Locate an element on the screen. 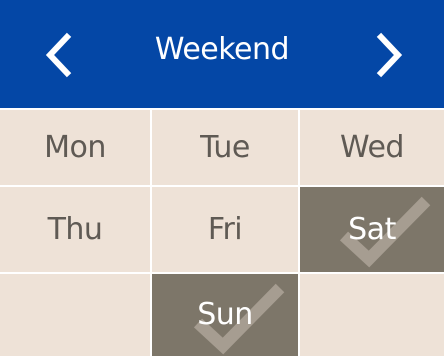 The height and width of the screenshot is (356, 444). day-label: Sun is located at coordinates (225, 314).